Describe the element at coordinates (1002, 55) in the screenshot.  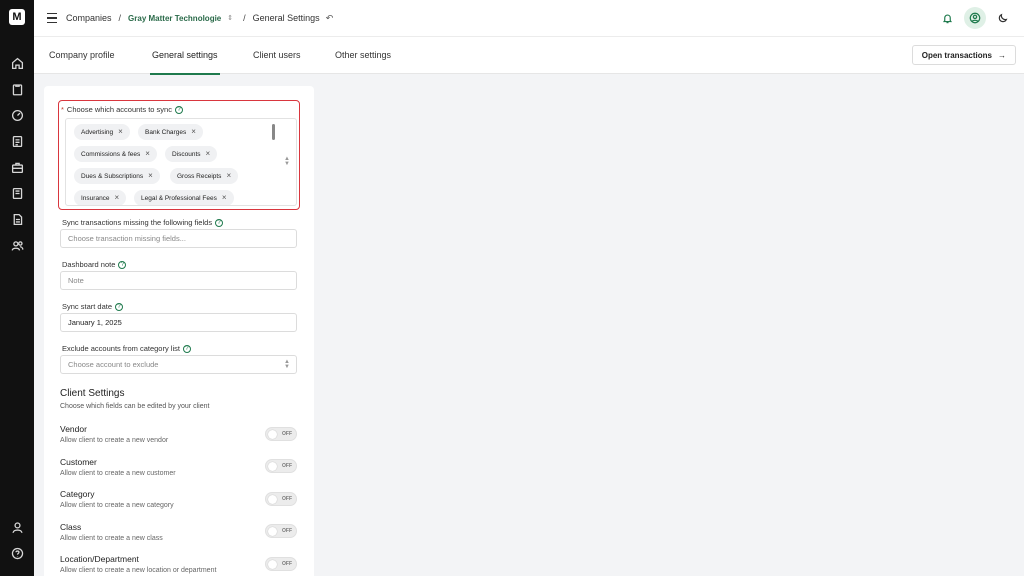
I see `arrow-right-icon: →` at that location.